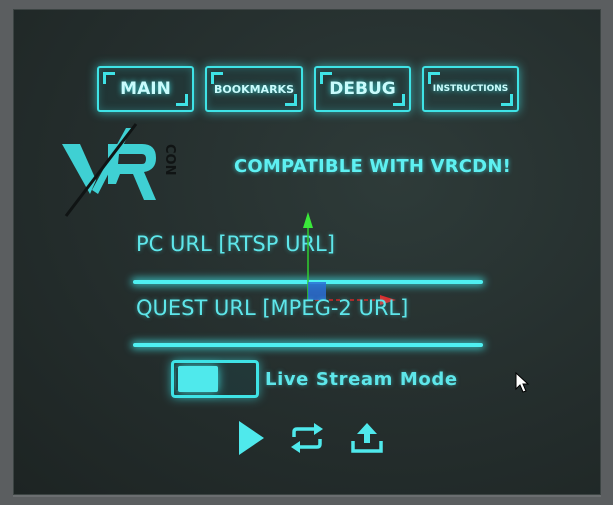 The height and width of the screenshot is (505, 613). What do you see at coordinates (367, 438) in the screenshot?
I see `upload-icon` at bounding box center [367, 438].